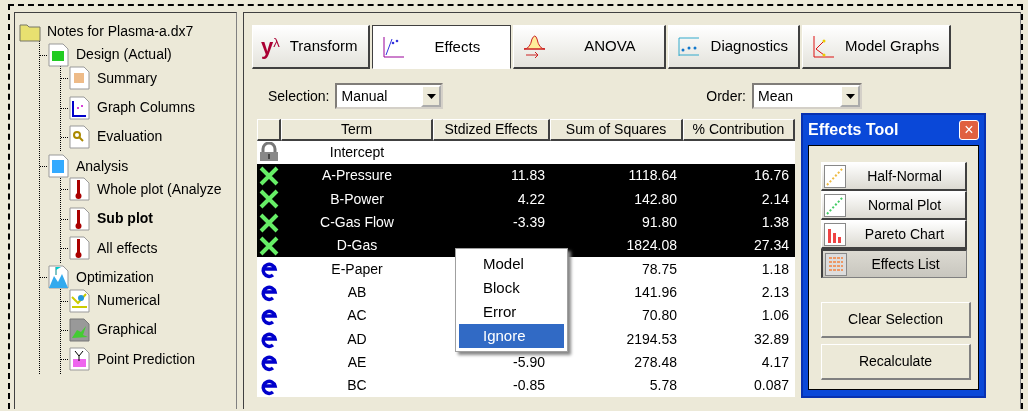  Describe the element at coordinates (775, 198) in the screenshot. I see `table-cell: 2.14` at that location.